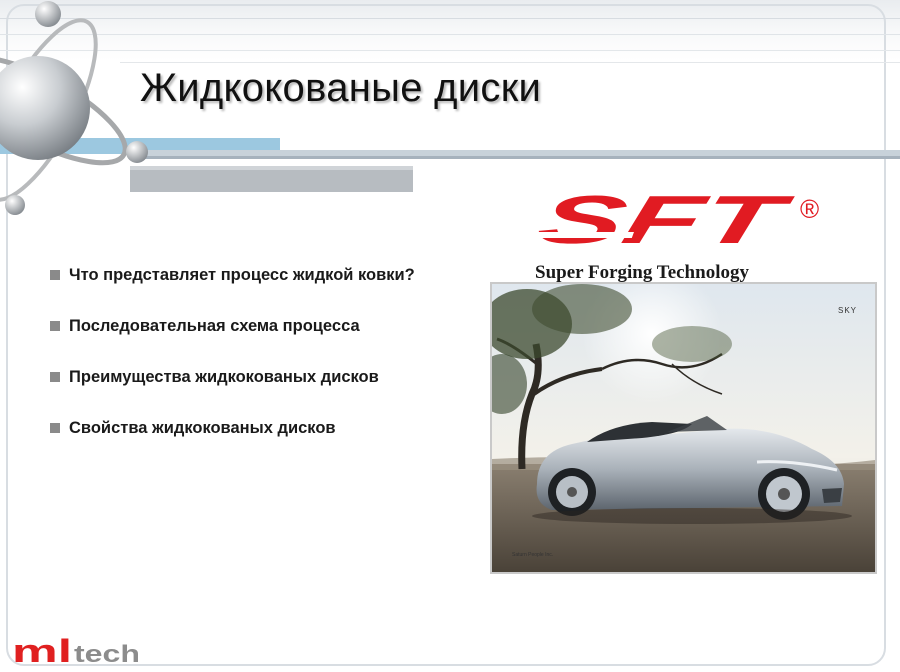 The image size is (900, 672). What do you see at coordinates (202, 427) in the screenshot?
I see `bullet-text: Свойства жидкокованых дисков` at bounding box center [202, 427].